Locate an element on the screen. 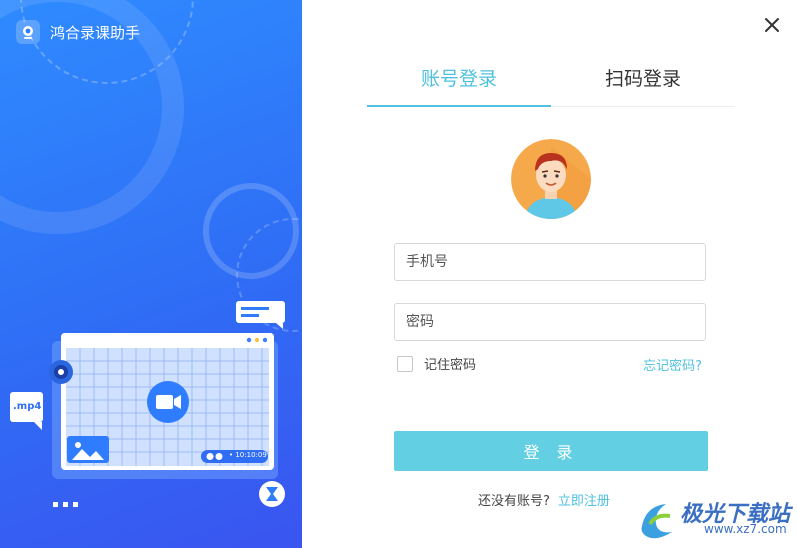 This screenshot has width=797, height=548. register-link: 立即注册 is located at coordinates (584, 501).